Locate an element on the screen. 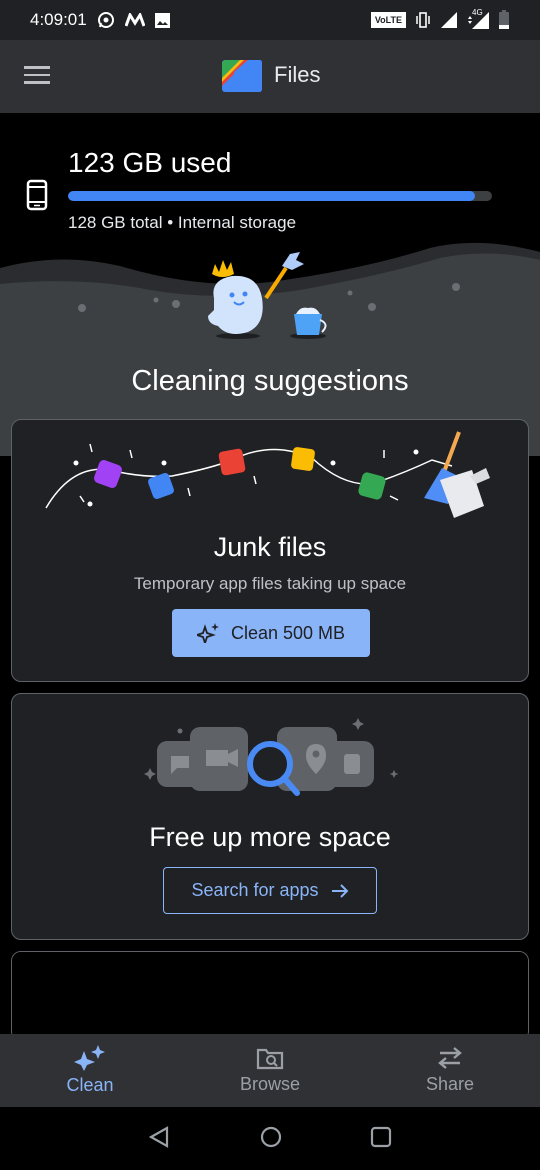 The height and width of the screenshot is (1170, 540). section-heading: Cleaning suggestions is located at coordinates (270, 381).